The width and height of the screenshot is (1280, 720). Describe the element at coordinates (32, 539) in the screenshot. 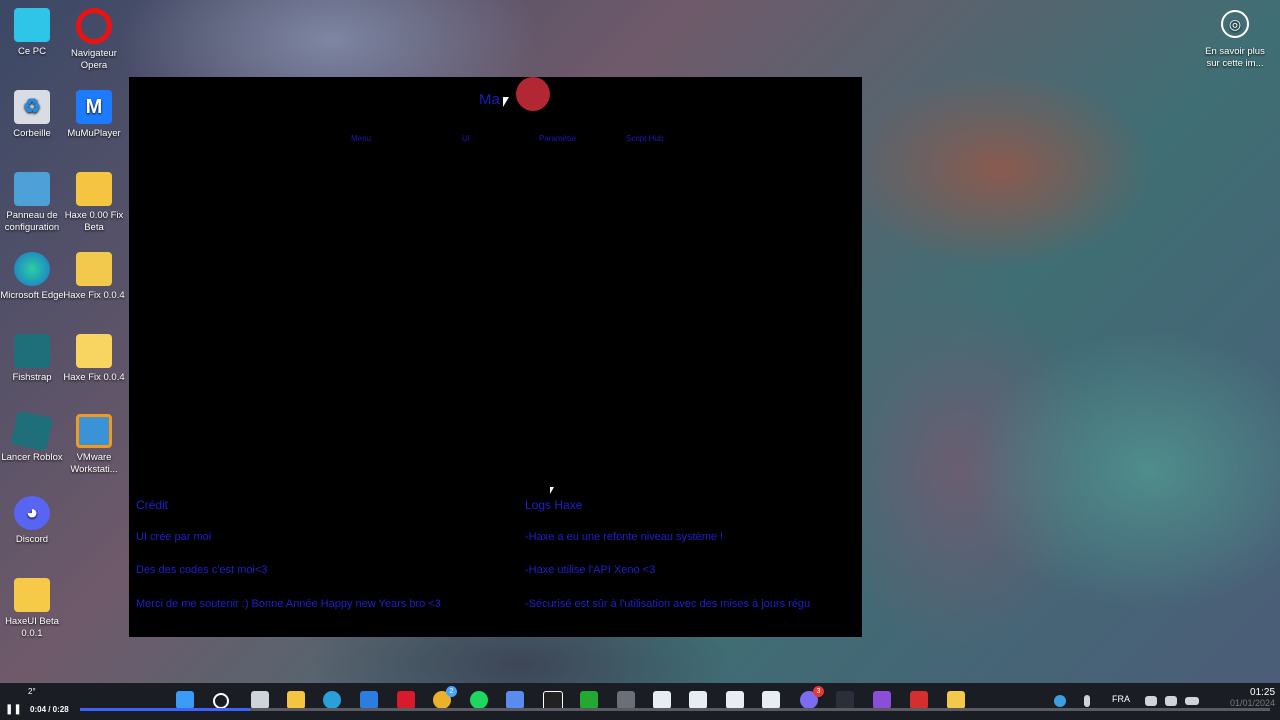

I see `desktop-icon-label: Discord` at that location.